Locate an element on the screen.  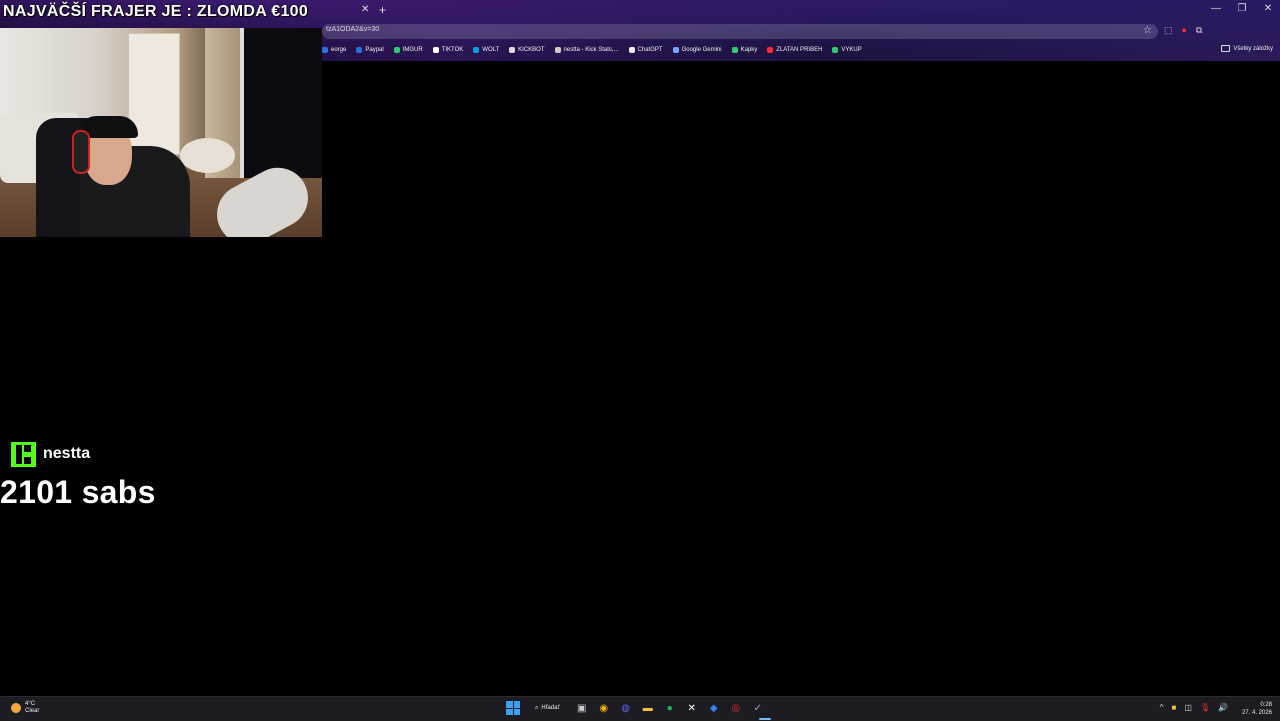
bookmark-item: IMGUR is located at coordinates (408, 50).